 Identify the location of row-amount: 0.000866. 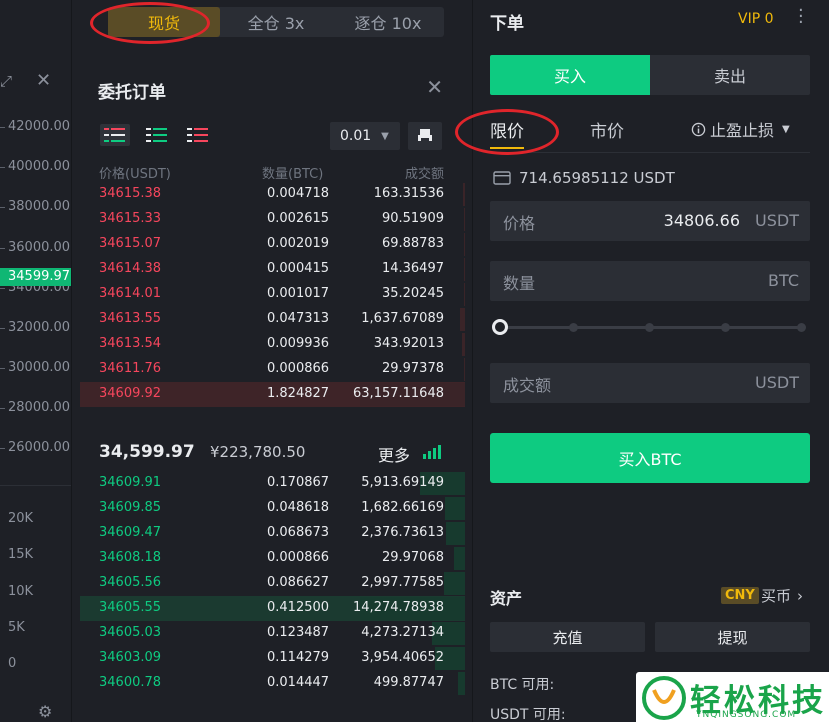
(298, 557).